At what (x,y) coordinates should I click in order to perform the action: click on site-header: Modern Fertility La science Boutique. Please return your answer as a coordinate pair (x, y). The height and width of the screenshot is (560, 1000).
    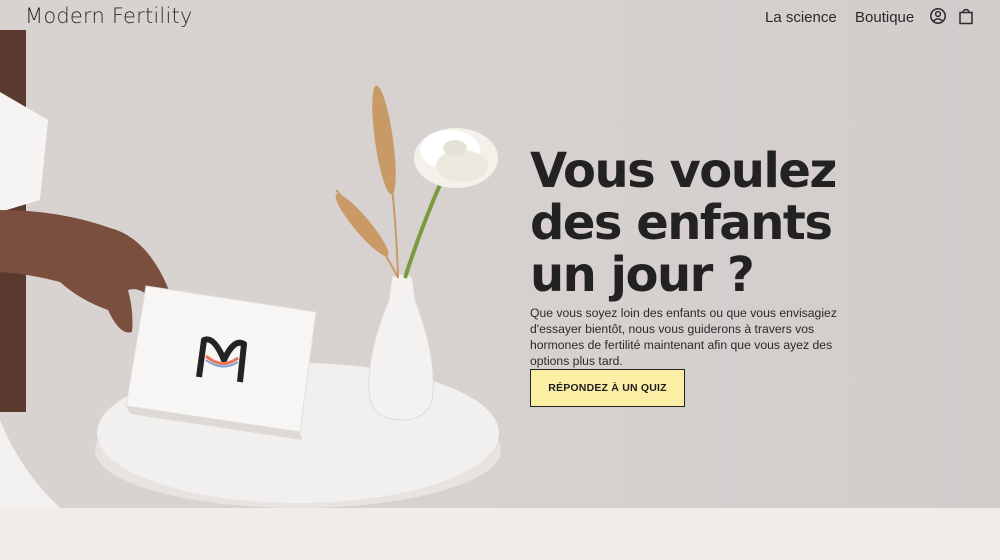
    Looking at the image, I should click on (500, 17).